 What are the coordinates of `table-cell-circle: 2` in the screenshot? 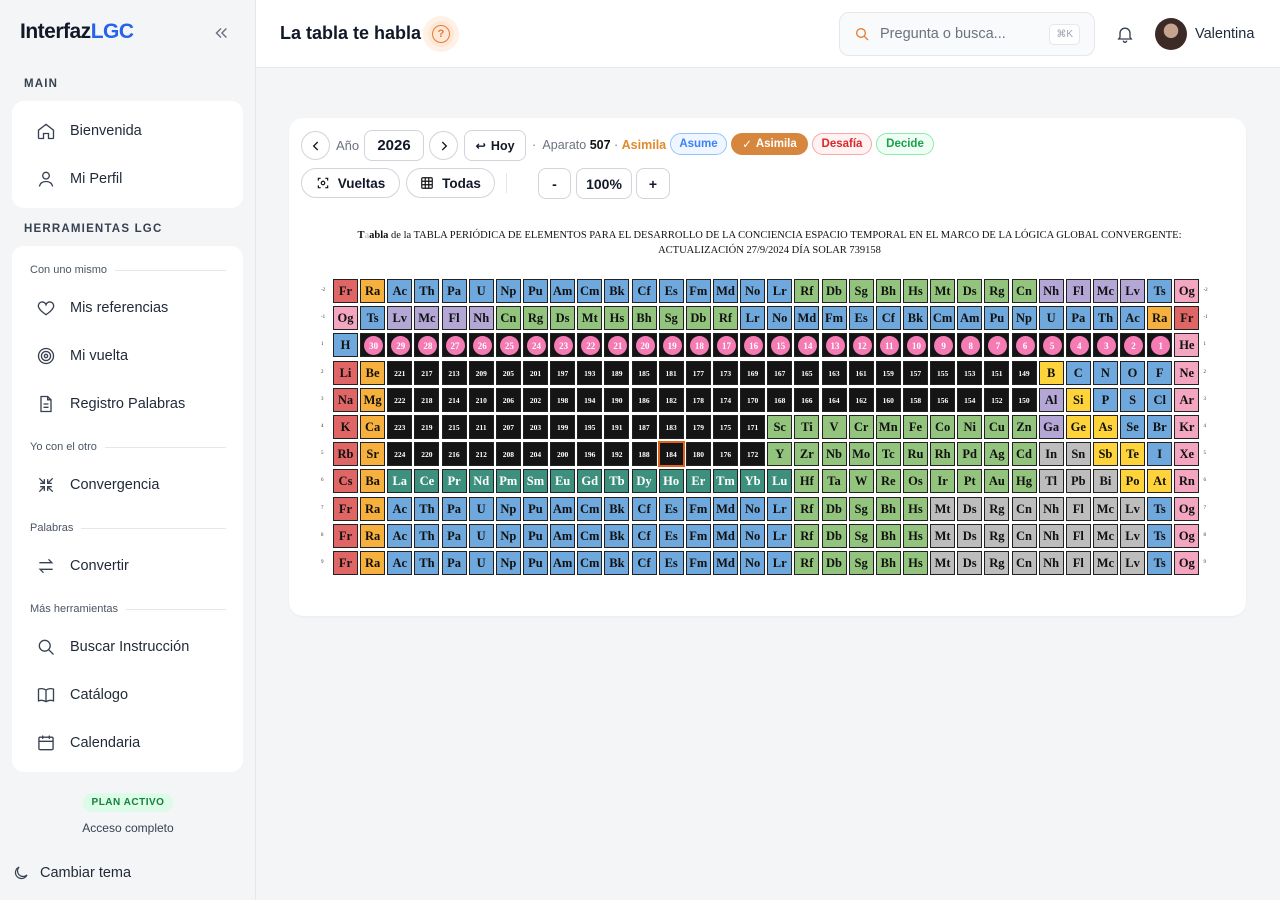 It's located at (1133, 345).